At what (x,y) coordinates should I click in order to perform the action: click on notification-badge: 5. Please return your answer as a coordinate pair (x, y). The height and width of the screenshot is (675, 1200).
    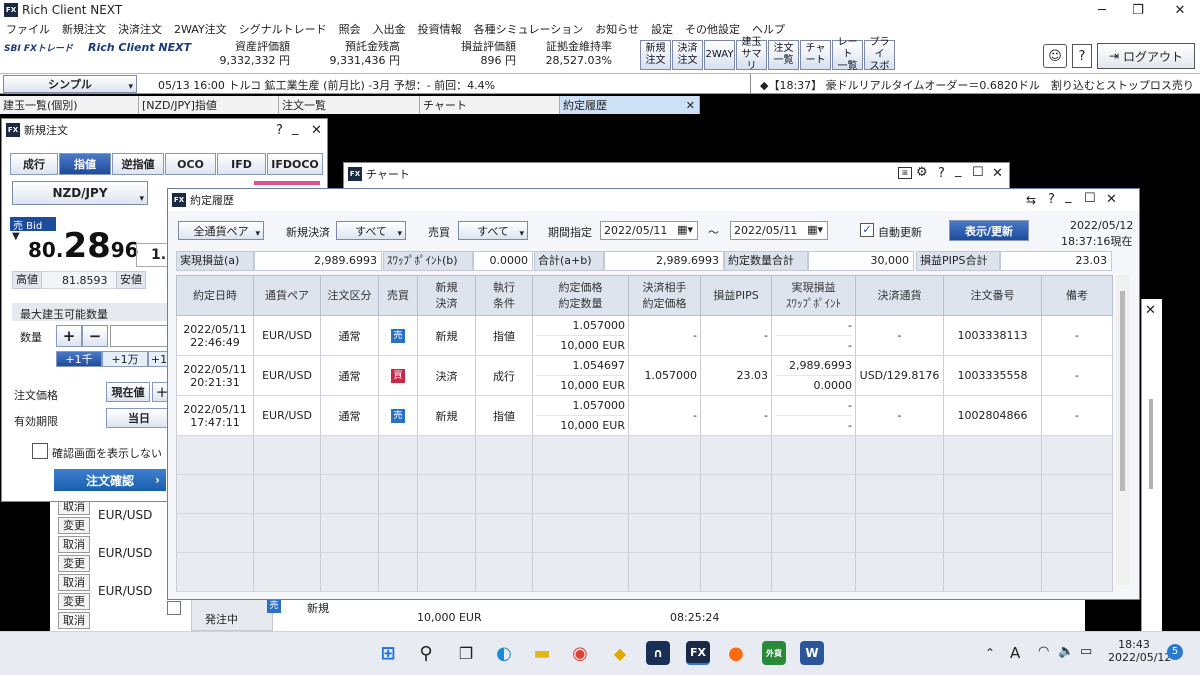
    Looking at the image, I should click on (1175, 652).